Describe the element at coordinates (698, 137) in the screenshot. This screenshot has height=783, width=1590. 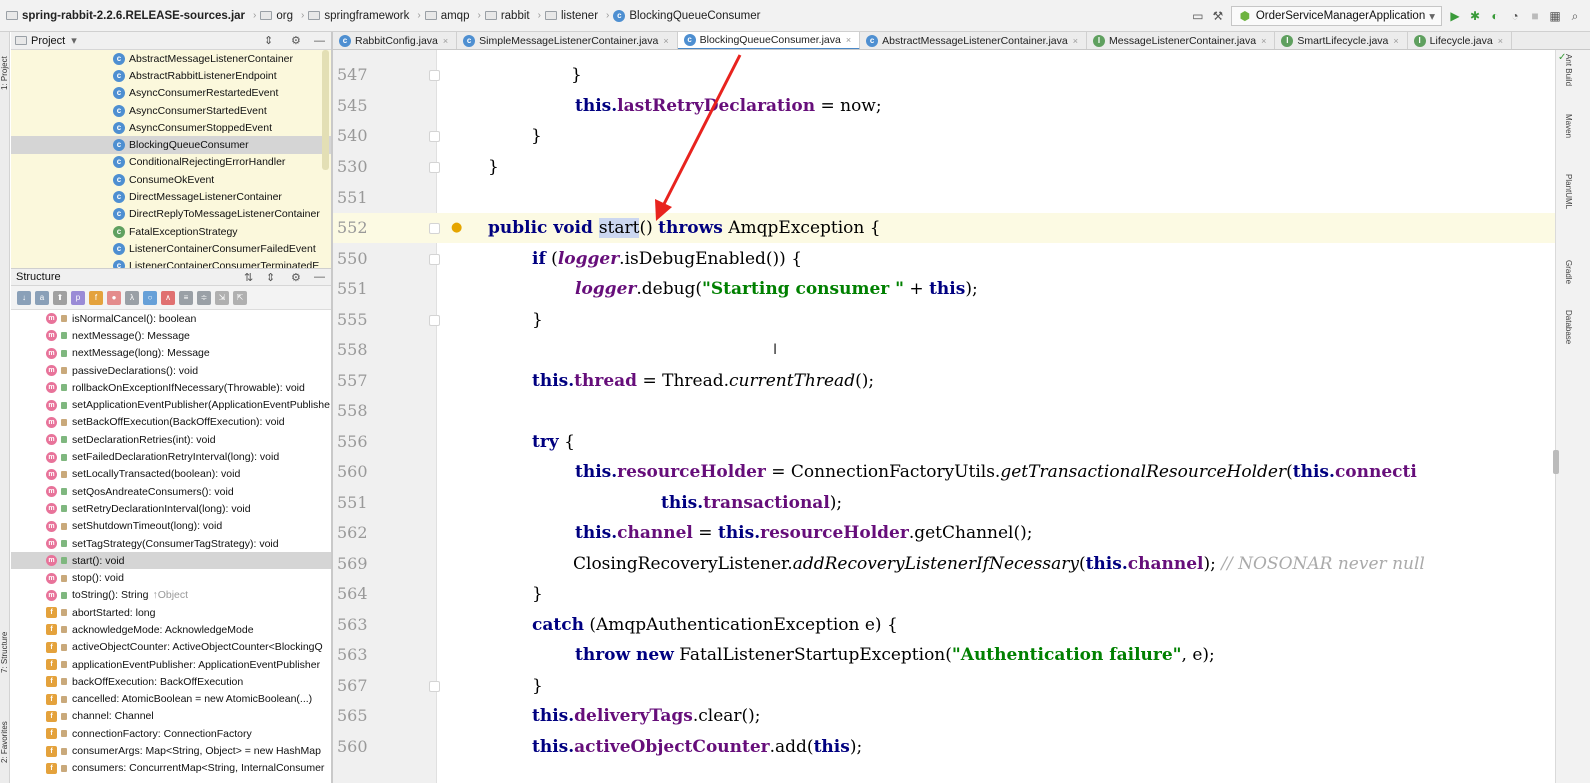
I see `annotation-arrow` at that location.